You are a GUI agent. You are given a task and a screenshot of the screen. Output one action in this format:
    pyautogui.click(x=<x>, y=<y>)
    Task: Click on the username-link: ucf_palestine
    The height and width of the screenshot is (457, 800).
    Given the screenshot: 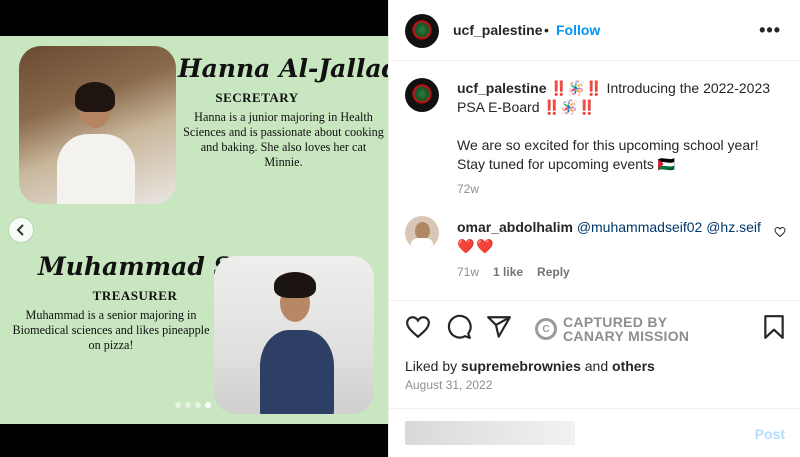 What is the action you would take?
    pyautogui.click(x=497, y=30)
    